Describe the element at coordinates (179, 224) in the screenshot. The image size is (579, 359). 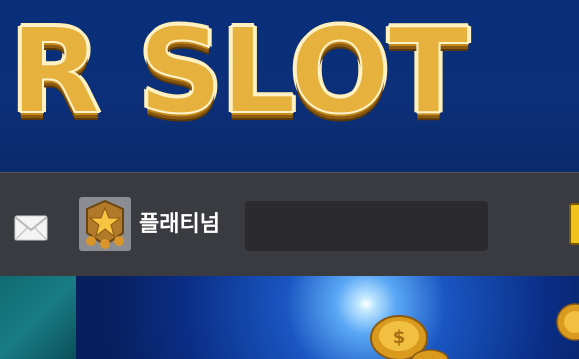
I see `rank-label: 플래티넘` at that location.